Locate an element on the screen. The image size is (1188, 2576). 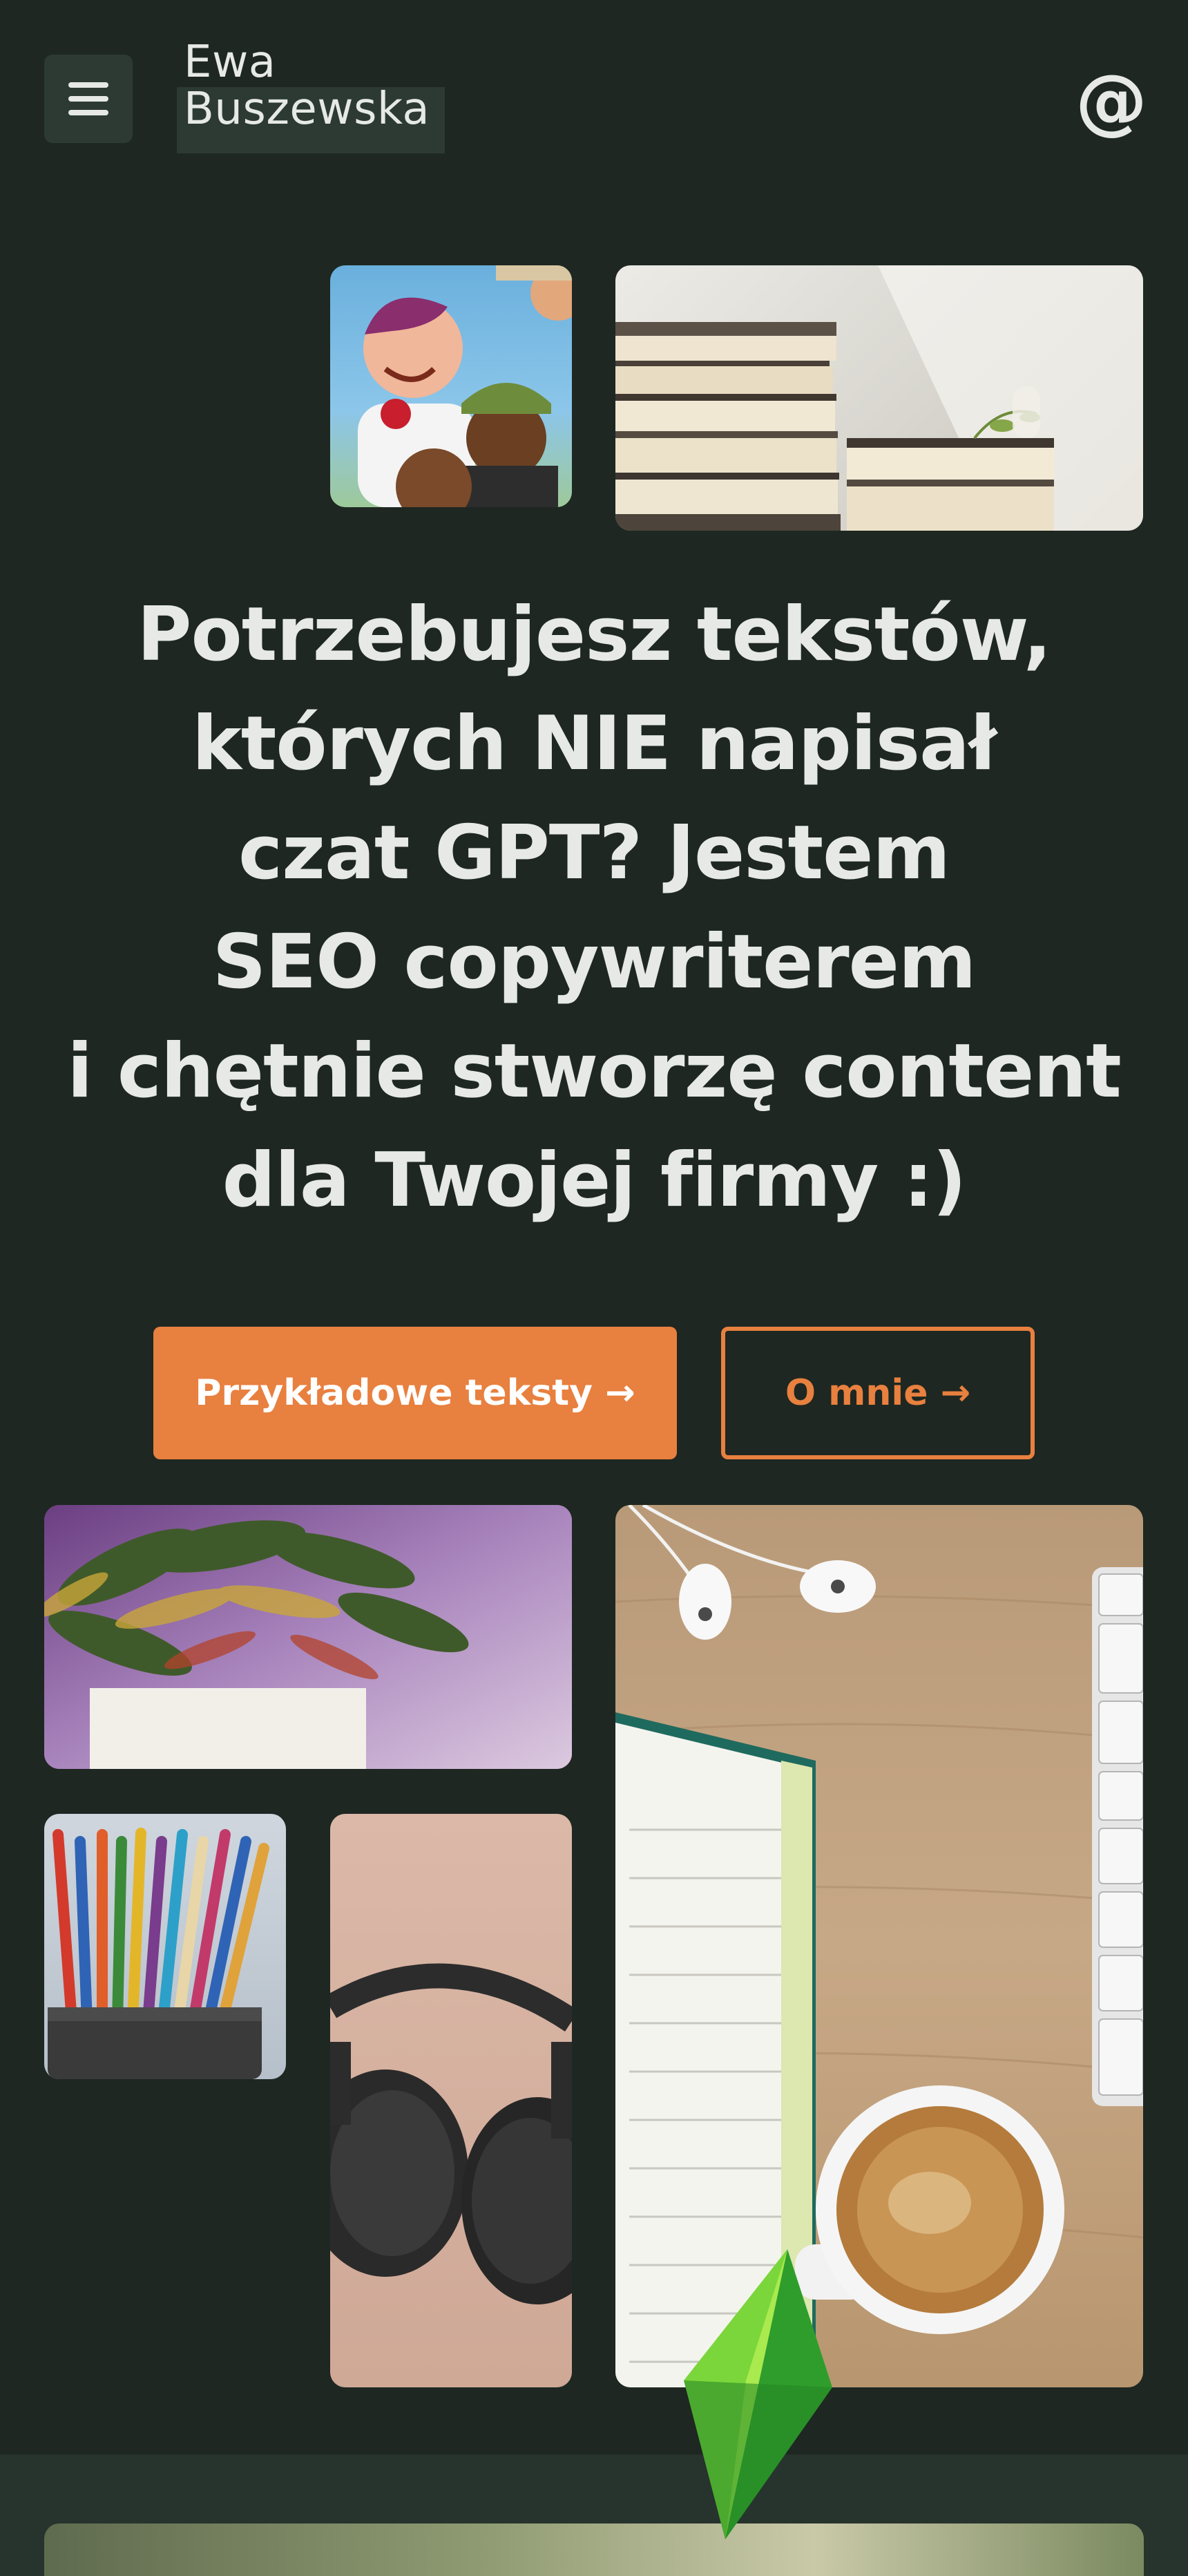
logo-last-name: Buszewska is located at coordinates (307, 109).